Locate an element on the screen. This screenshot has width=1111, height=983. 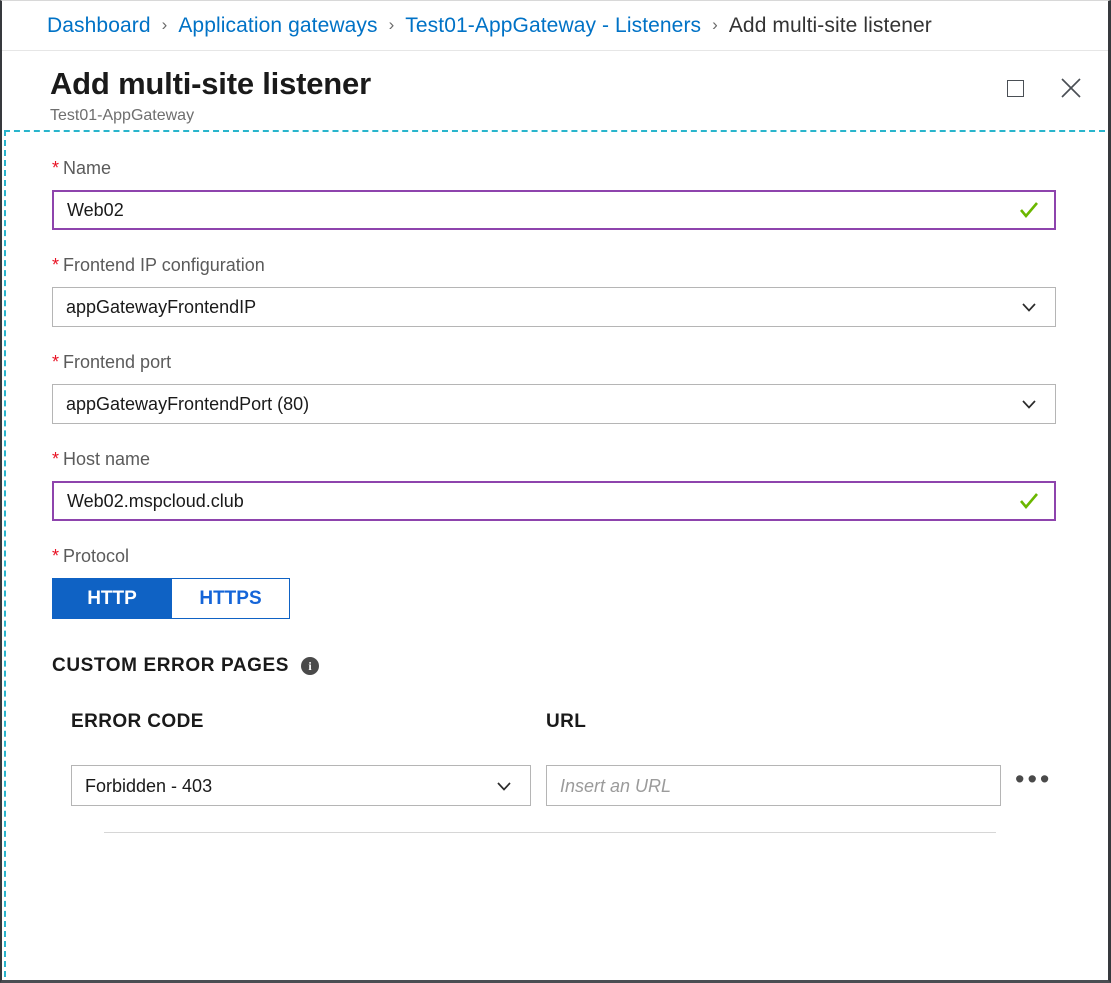
frontend-ip-configuration-select: appGatewayFrontendIP is located at coordinates (554, 307).